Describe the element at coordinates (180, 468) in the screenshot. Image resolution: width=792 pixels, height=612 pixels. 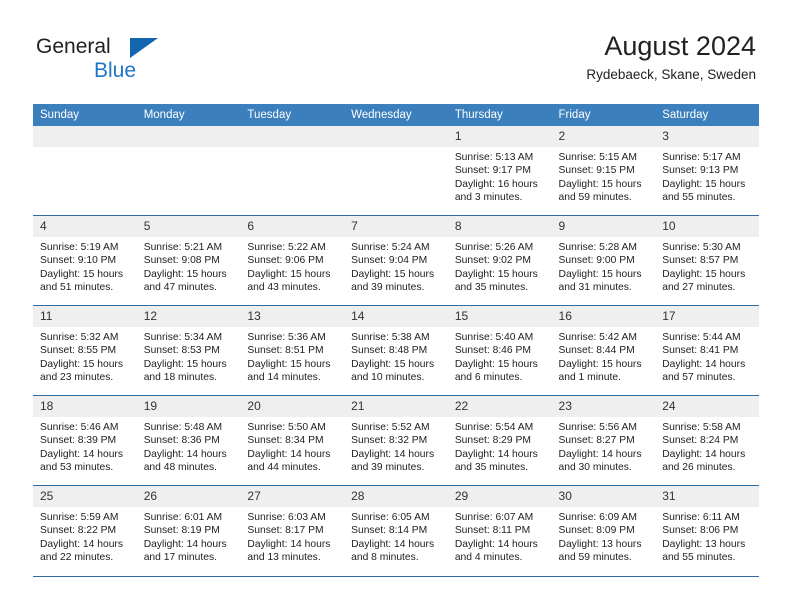
I see `daylight-text: and 48 minutes.` at that location.